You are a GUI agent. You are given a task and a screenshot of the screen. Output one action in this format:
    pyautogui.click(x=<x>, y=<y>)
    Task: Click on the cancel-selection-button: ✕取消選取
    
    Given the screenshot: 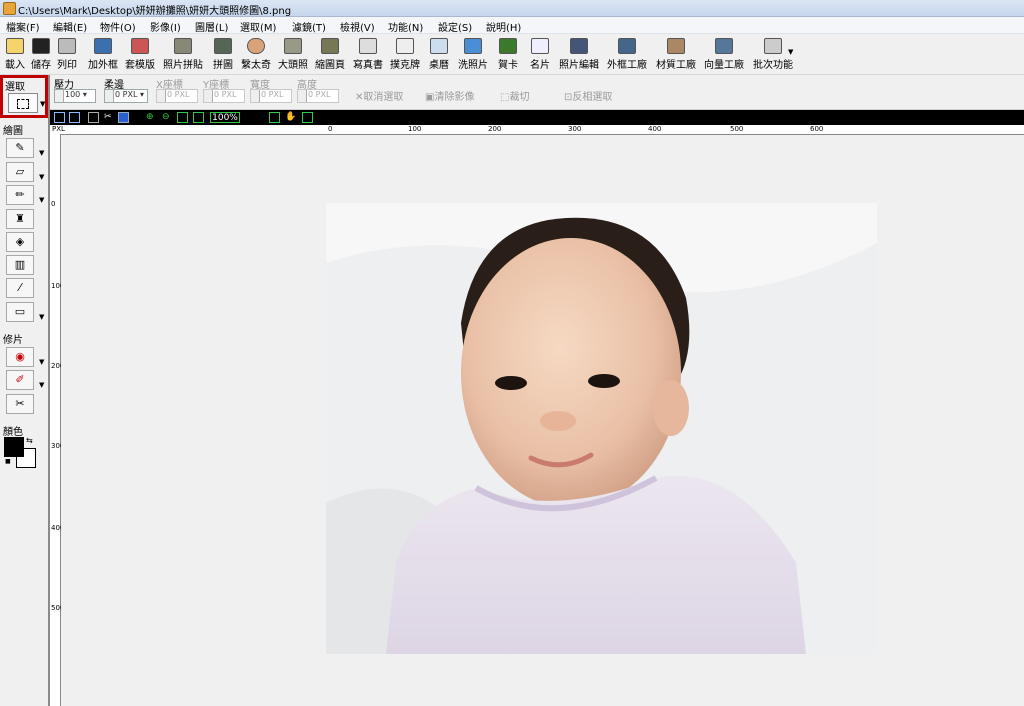 What is the action you would take?
    pyautogui.click(x=379, y=95)
    